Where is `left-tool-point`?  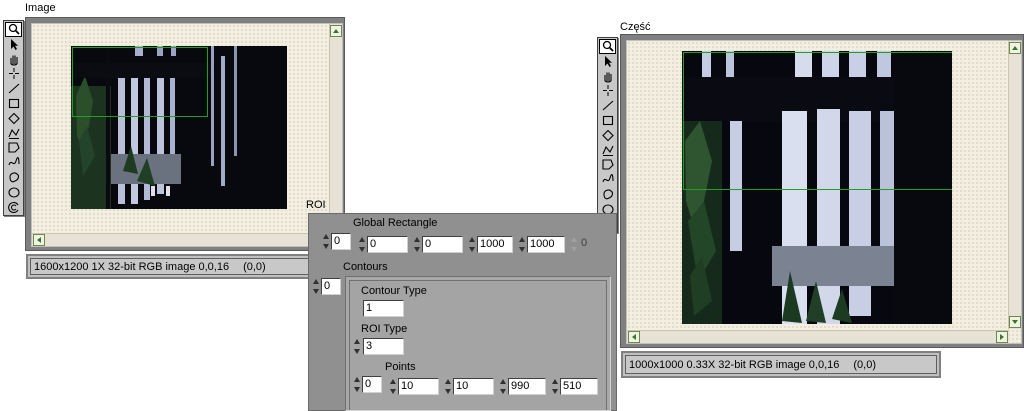
left-tool-point is located at coordinates (13, 73).